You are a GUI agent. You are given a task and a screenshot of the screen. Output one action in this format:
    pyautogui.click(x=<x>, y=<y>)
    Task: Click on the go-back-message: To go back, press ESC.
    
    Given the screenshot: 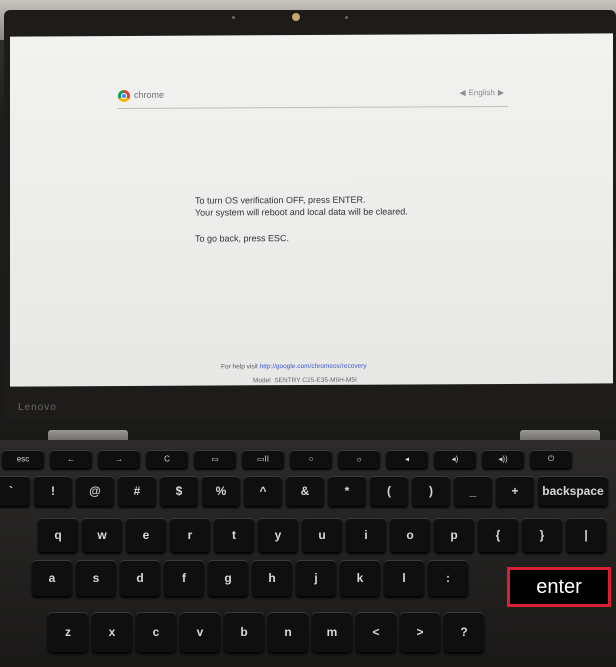 What is the action you would take?
    pyautogui.click(x=242, y=238)
    